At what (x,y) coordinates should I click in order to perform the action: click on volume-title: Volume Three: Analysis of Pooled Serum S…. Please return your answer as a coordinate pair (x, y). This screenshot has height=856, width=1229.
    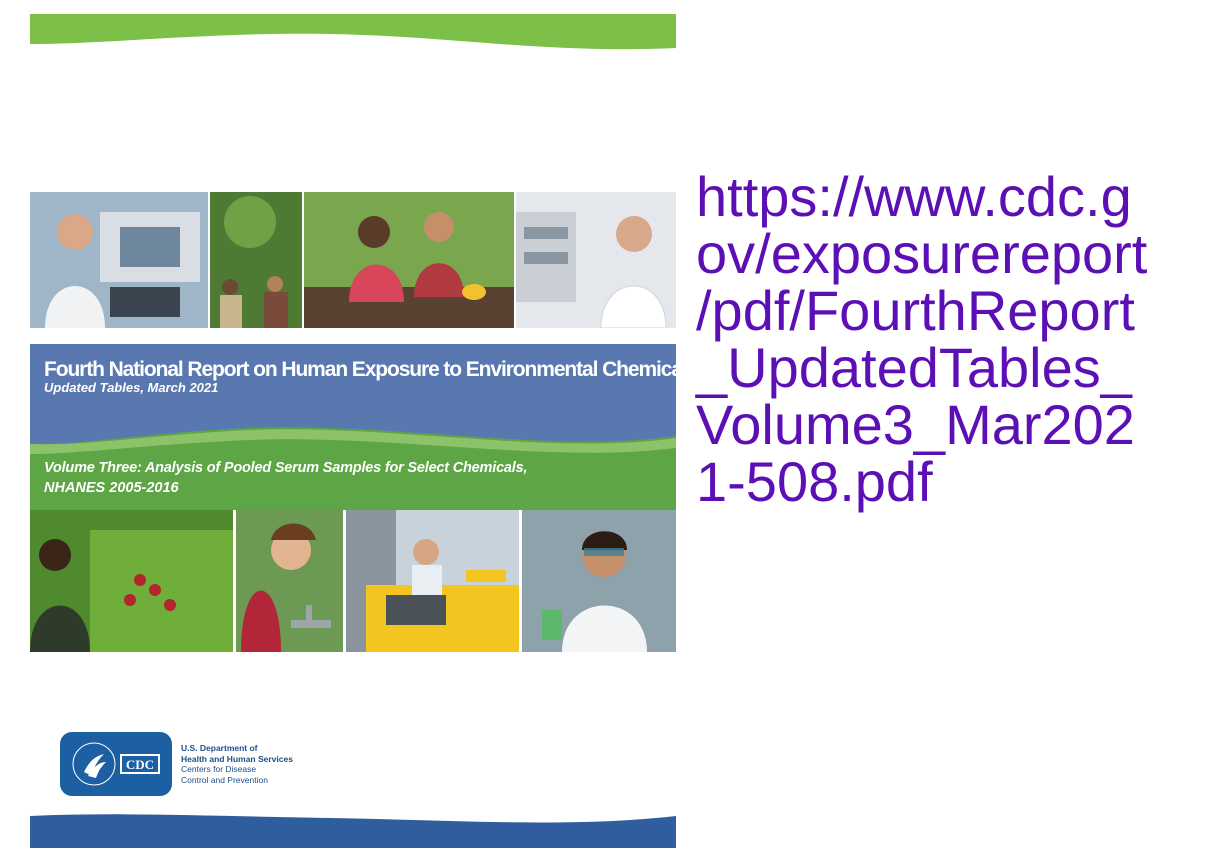
    Looking at the image, I should click on (286, 468).